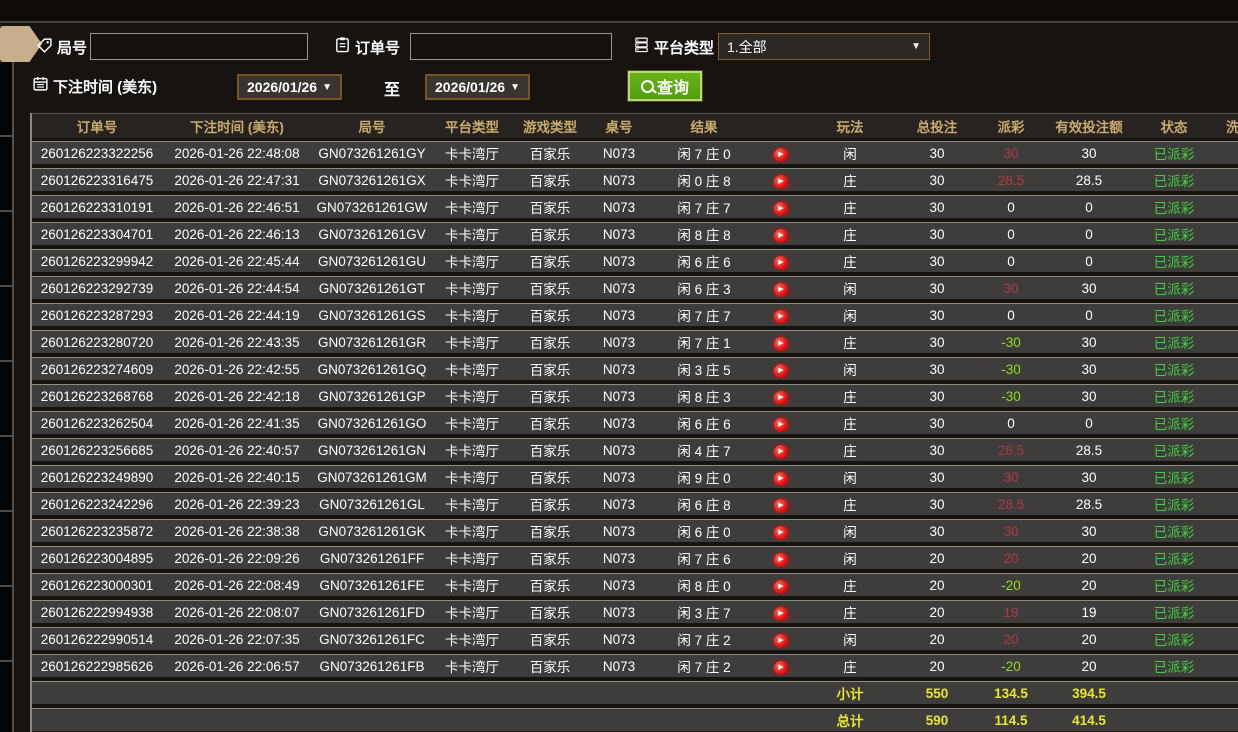 Image resolution: width=1238 pixels, height=732 pixels. Describe the element at coordinates (472, 127) in the screenshot. I see `column-header: 平台类型` at that location.